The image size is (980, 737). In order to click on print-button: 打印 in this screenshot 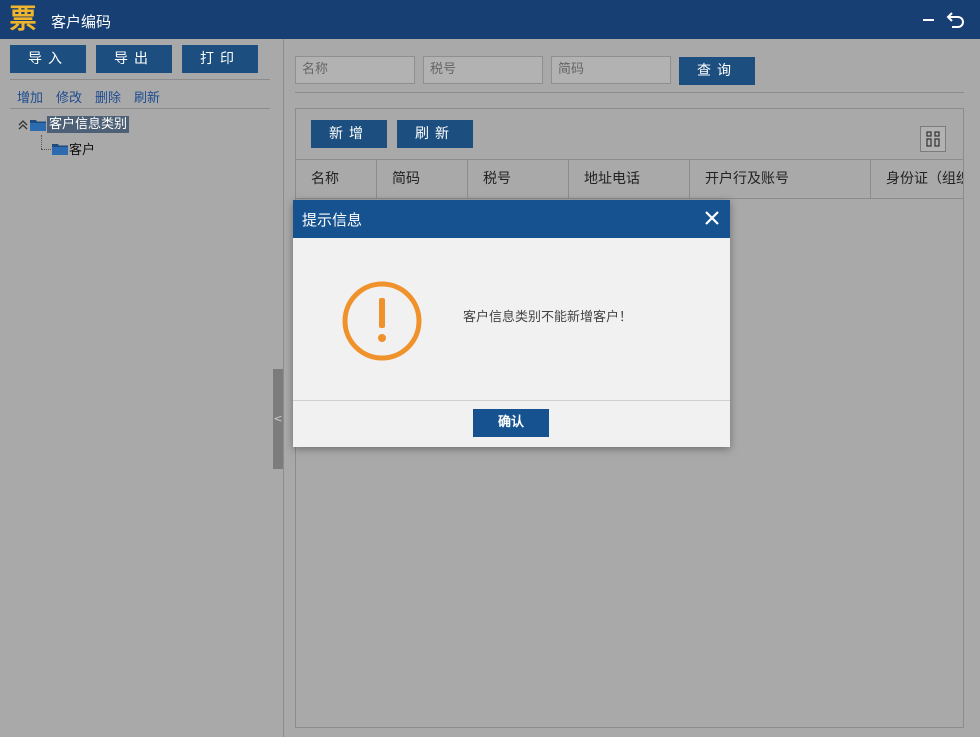, I will do `click(220, 59)`.